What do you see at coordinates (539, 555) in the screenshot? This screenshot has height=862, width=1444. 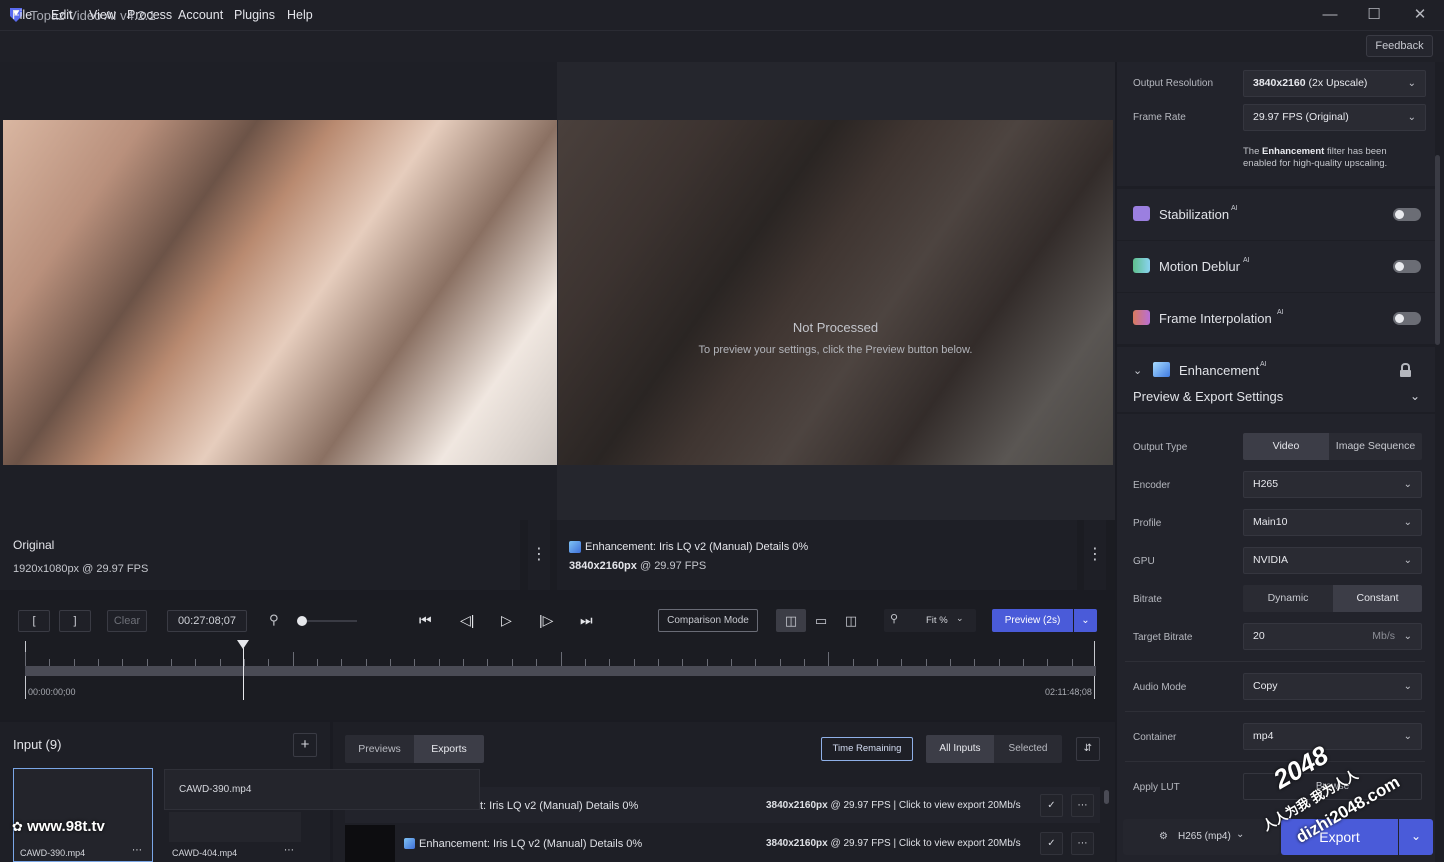 I see `original-more-icon: ⋮` at bounding box center [539, 555].